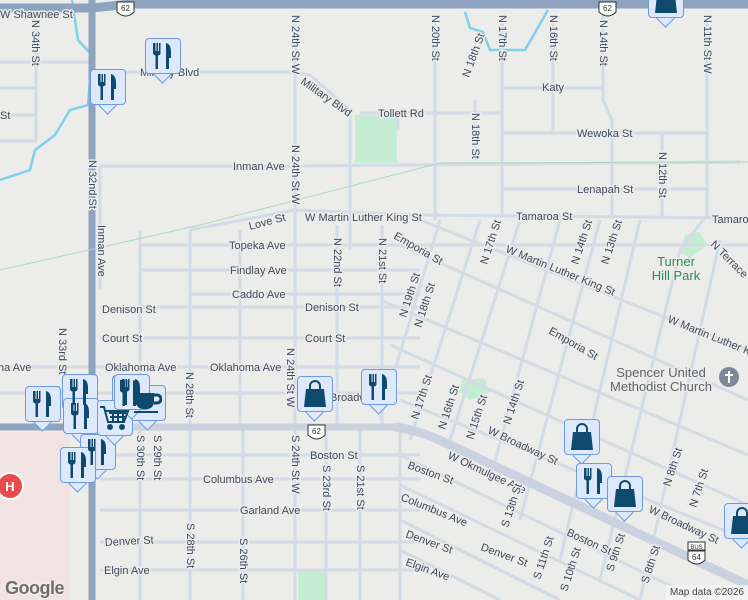 This screenshot has height=600, width=748. Describe the element at coordinates (696, 557) in the screenshot. I see `route-shield-label: 64` at that location.